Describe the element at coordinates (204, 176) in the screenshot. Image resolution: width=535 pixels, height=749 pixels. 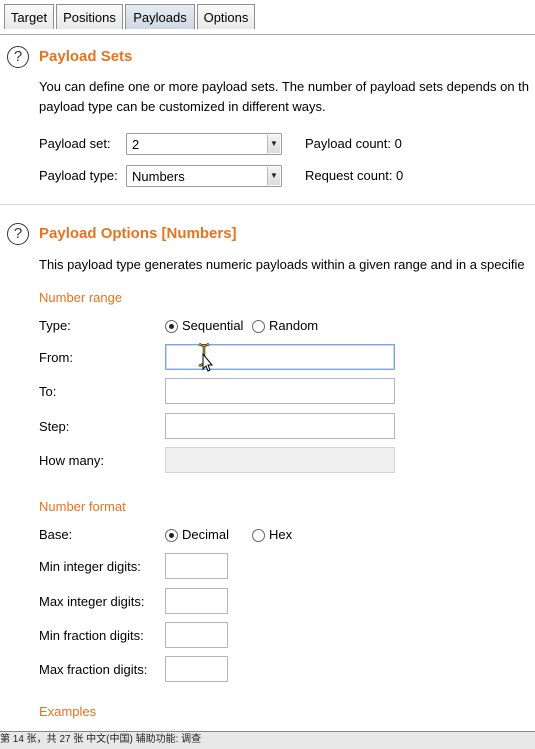
I see `payload-type-select: Numbers ▼` at that location.